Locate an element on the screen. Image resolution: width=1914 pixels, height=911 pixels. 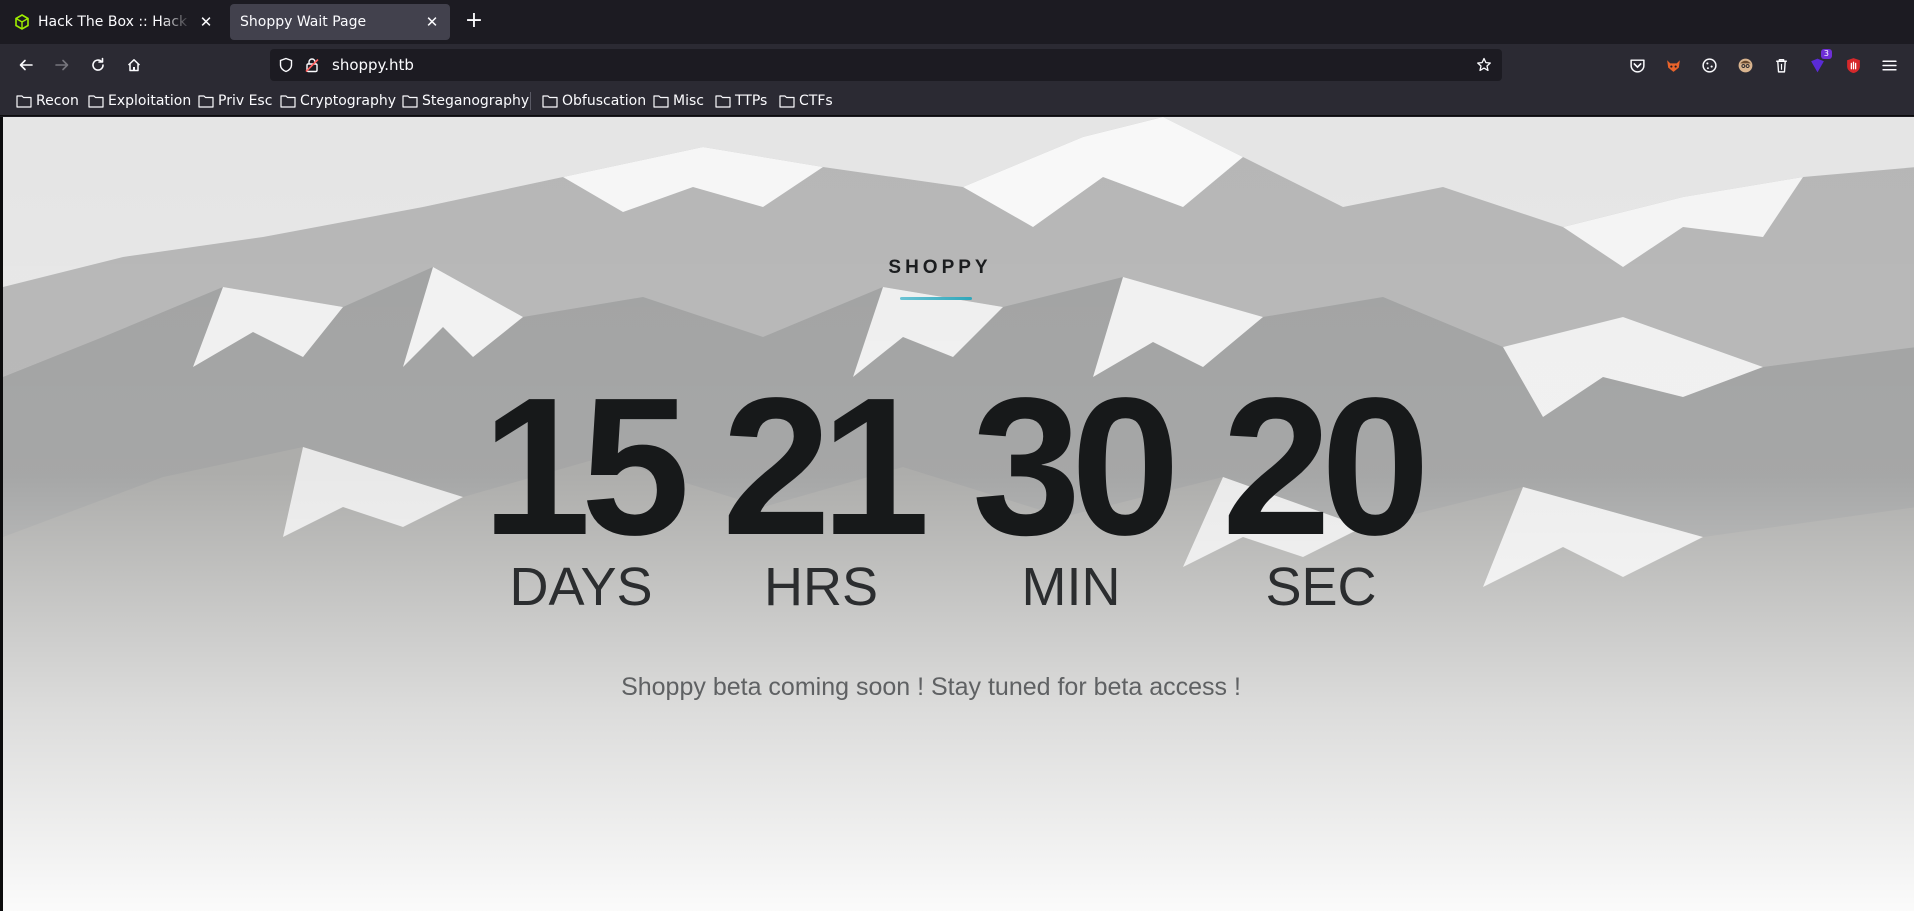
bookmark-folder-steganography: Steganography is located at coordinates (465, 101).